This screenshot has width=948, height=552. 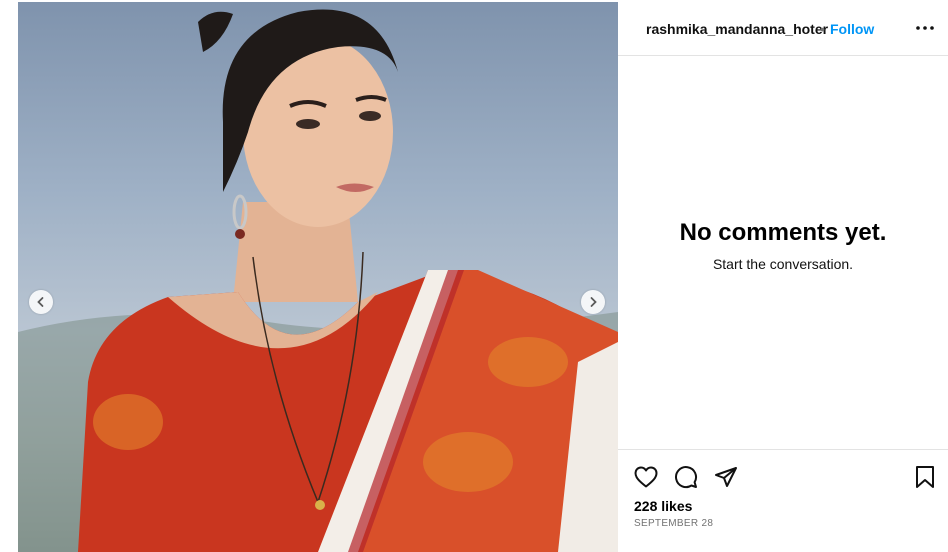 I want to click on heart-icon, so click(x=646, y=477).